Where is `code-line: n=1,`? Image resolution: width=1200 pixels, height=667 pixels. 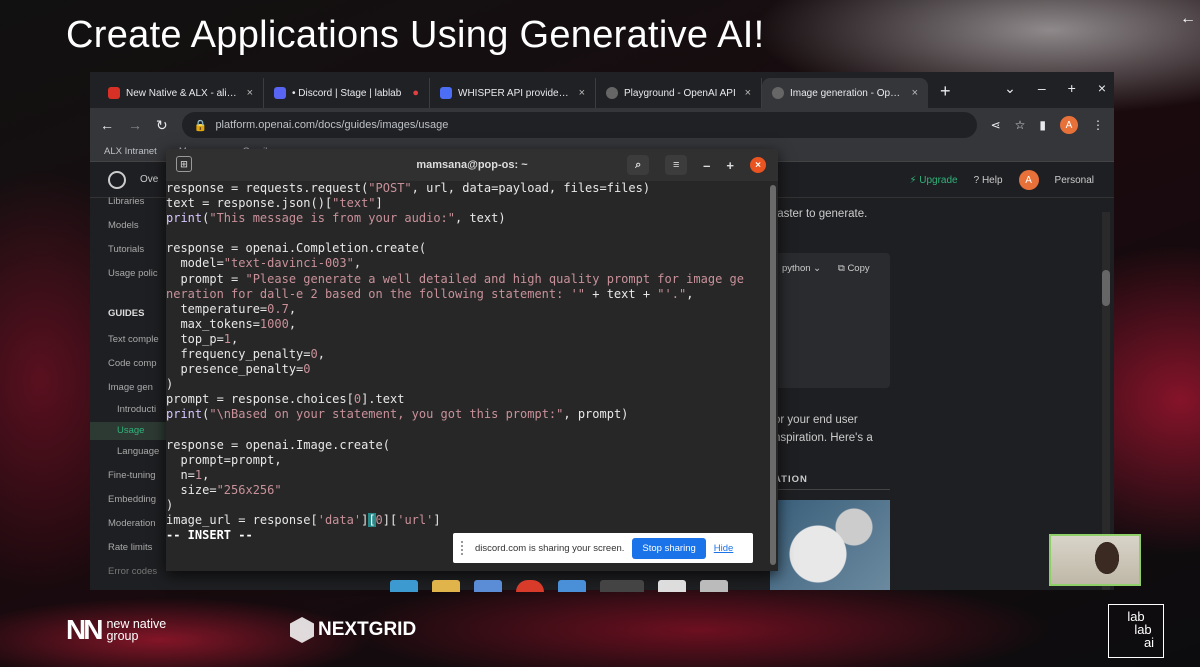
code-line: n=1, is located at coordinates (188, 474).